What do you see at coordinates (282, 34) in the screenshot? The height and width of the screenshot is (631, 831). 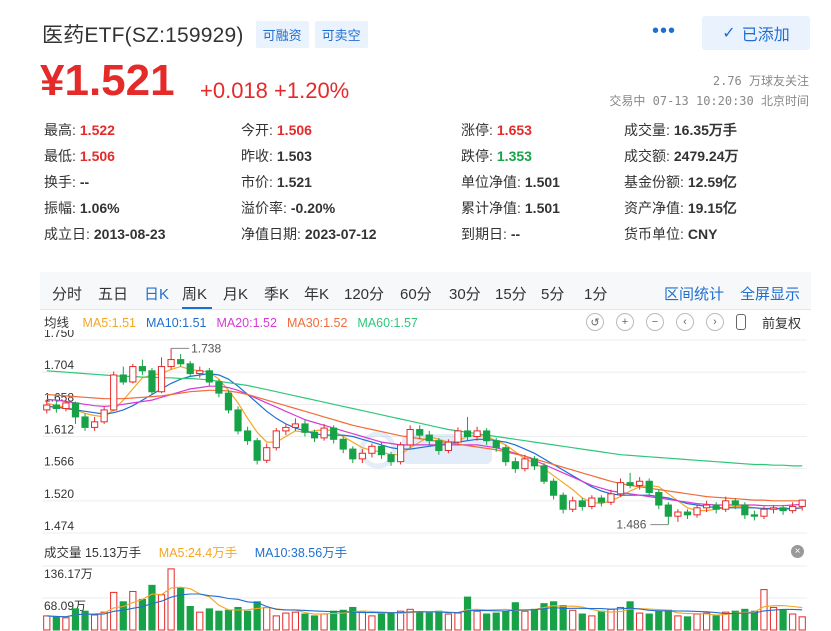 I see `margin-tag: 可融资` at bounding box center [282, 34].